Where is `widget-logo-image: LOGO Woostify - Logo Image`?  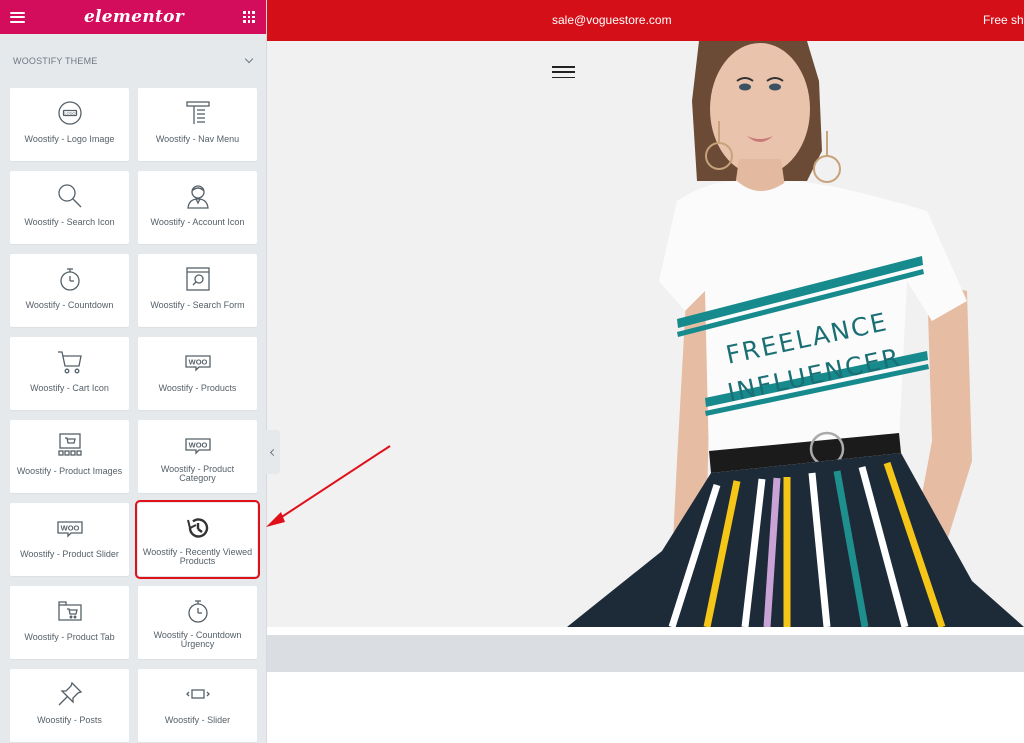
widget-logo-image: LOGO Woostify - Logo Image is located at coordinates (69, 124).